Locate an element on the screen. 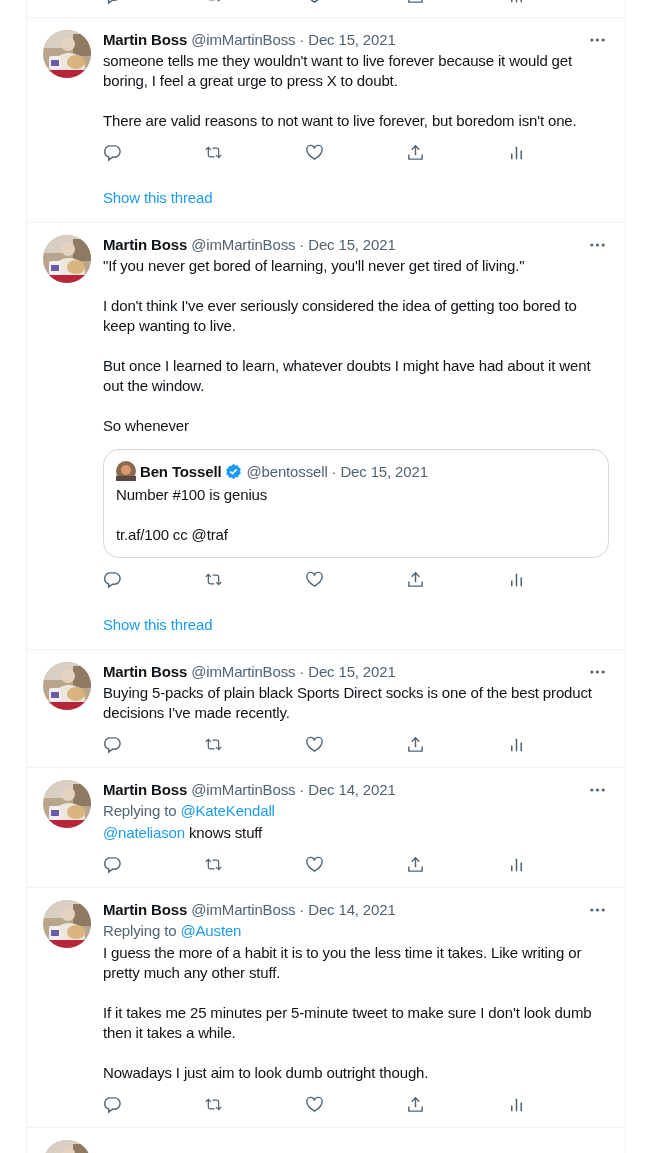 This screenshot has height=1153, width=655. quoted-tweet: Ben Tossell @bentossell · Dec 15, 2021 Number #100 is genius tr.af/100 cc @traf is located at coordinates (356, 503).